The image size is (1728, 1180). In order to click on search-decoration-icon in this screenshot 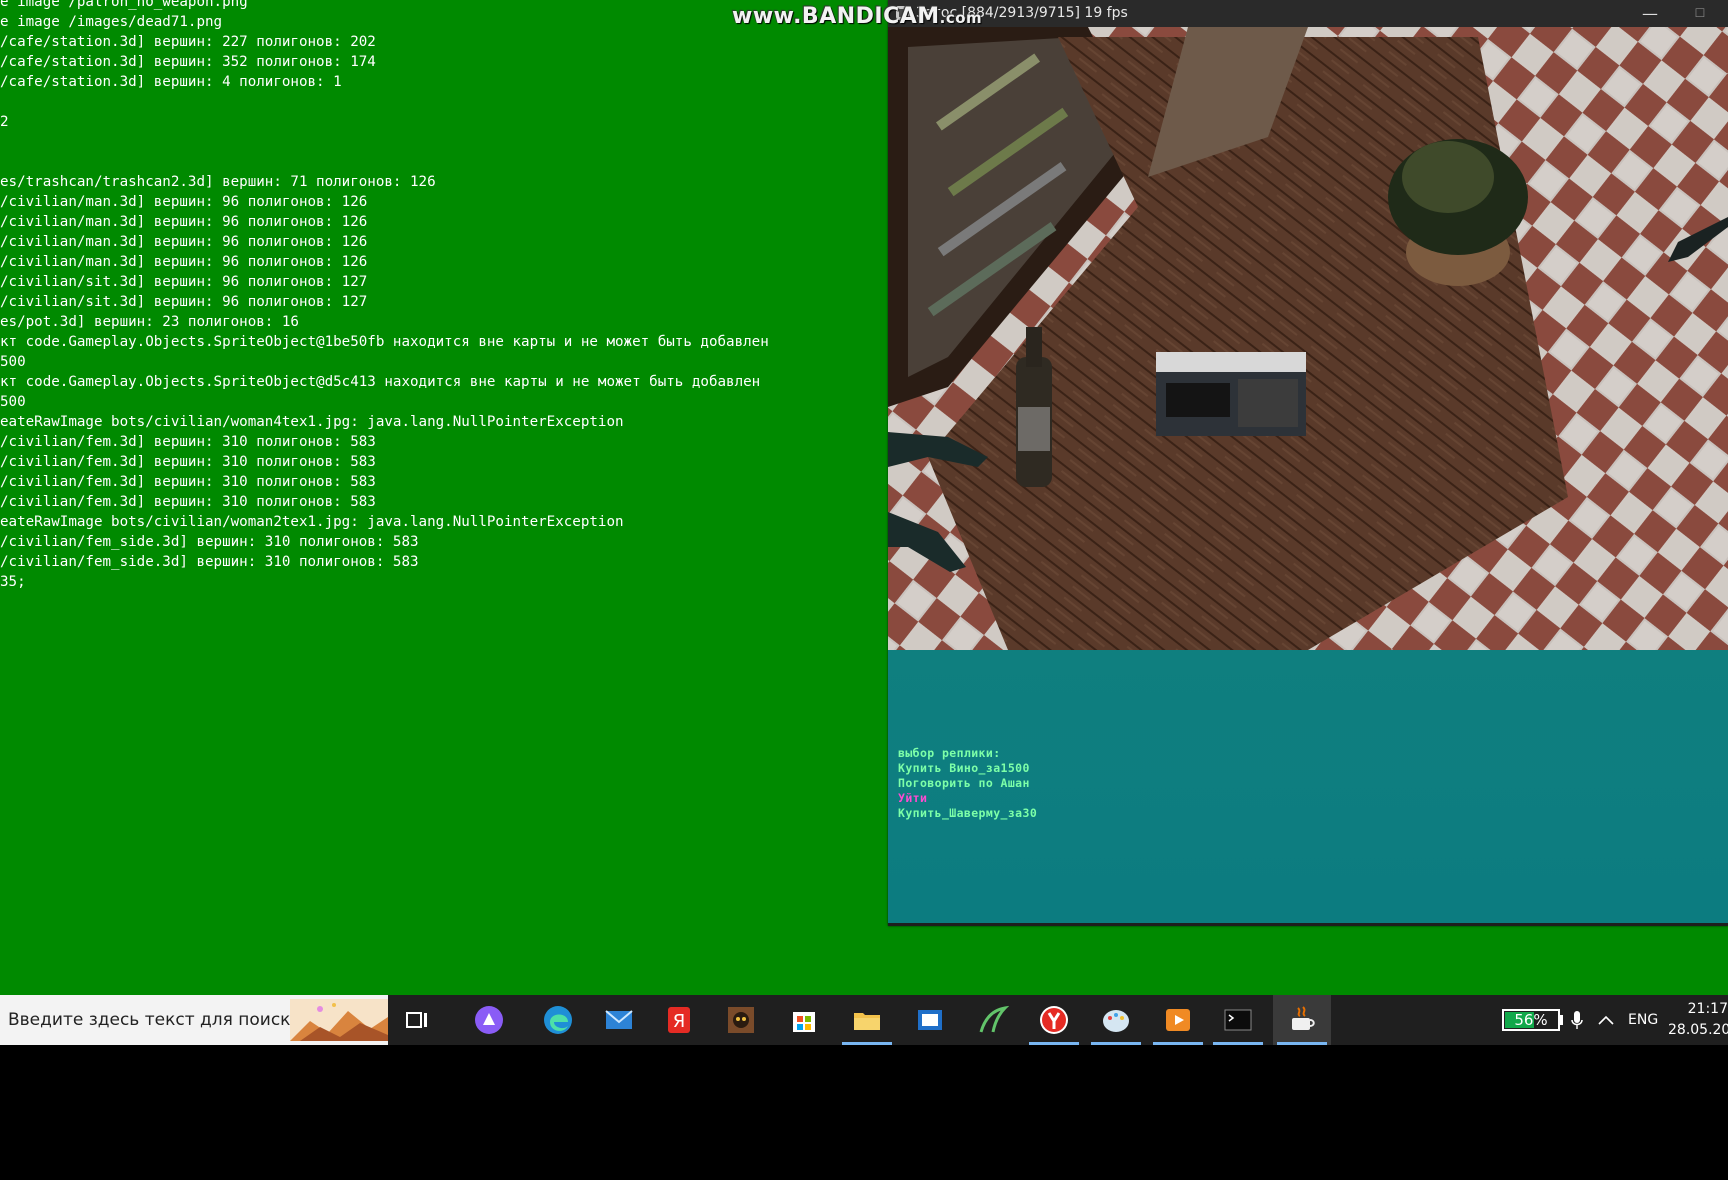, I will do `click(339, 1020)`.